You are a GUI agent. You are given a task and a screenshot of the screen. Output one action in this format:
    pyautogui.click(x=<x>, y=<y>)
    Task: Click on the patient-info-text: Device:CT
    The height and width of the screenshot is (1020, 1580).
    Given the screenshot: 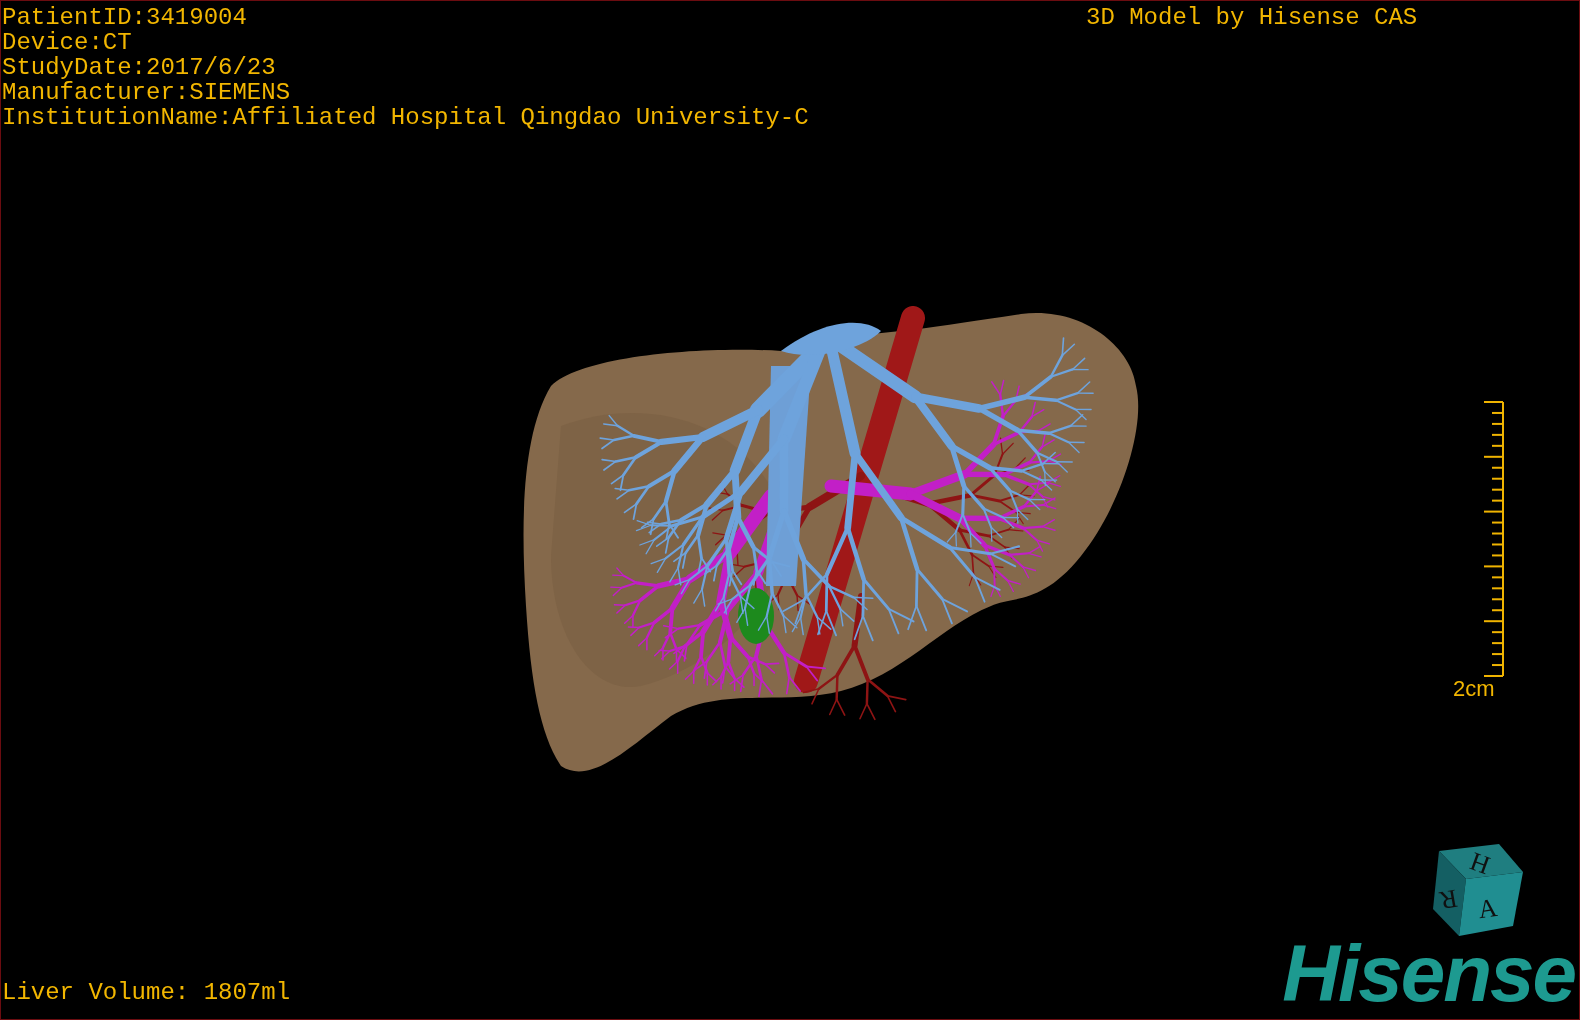 What is the action you would take?
    pyautogui.click(x=67, y=42)
    